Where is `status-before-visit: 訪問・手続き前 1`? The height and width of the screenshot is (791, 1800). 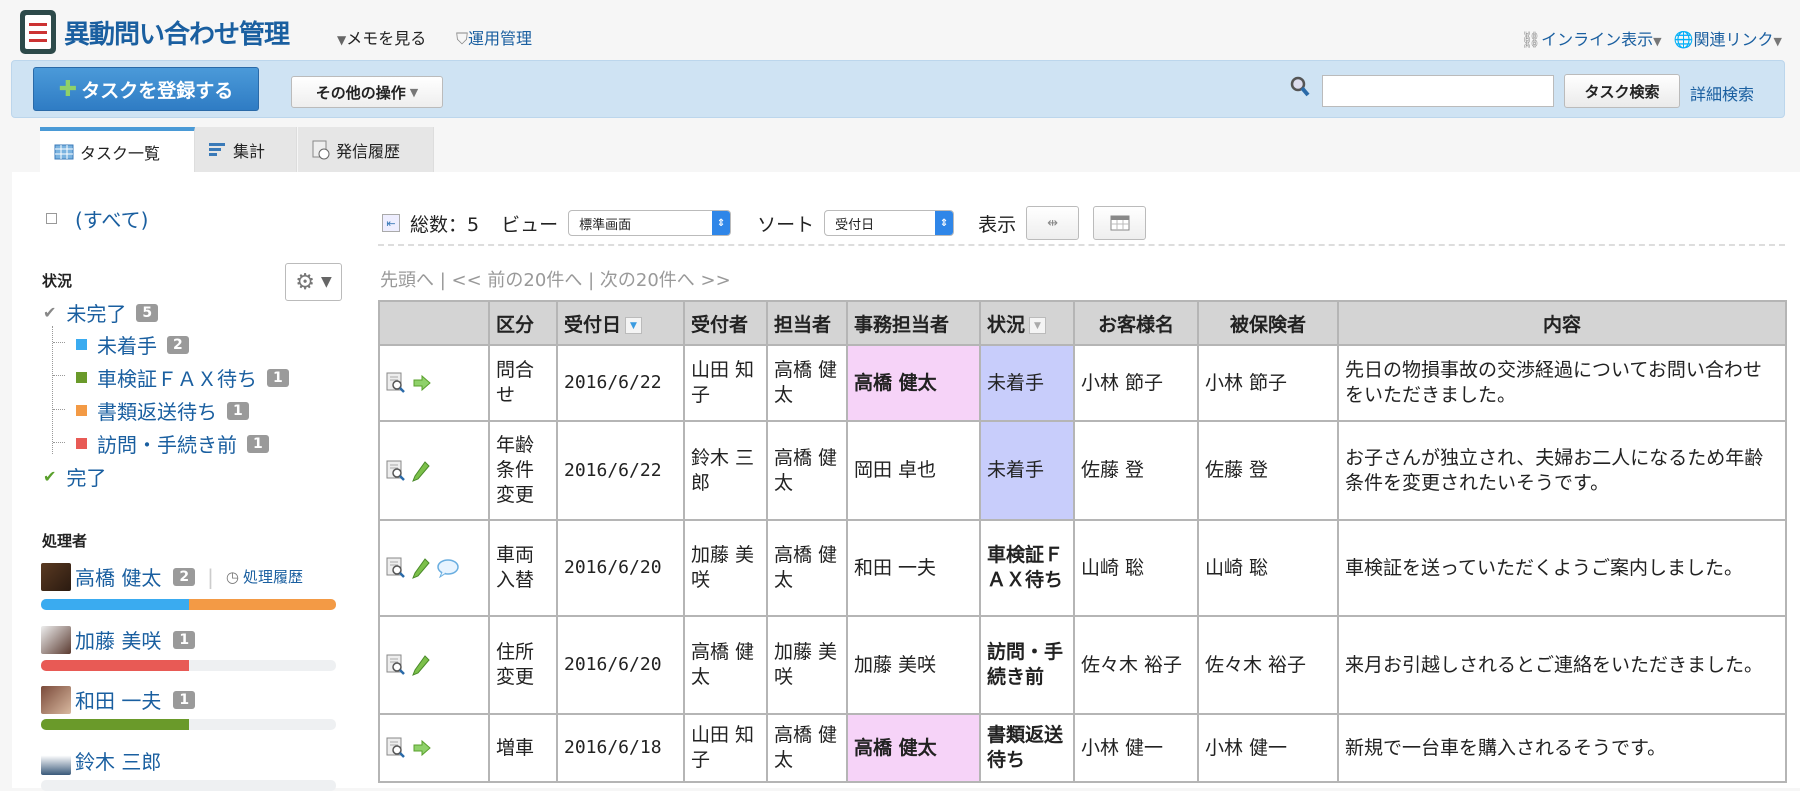
status-before-visit: 訪問・手続き前 1 is located at coordinates (172, 443).